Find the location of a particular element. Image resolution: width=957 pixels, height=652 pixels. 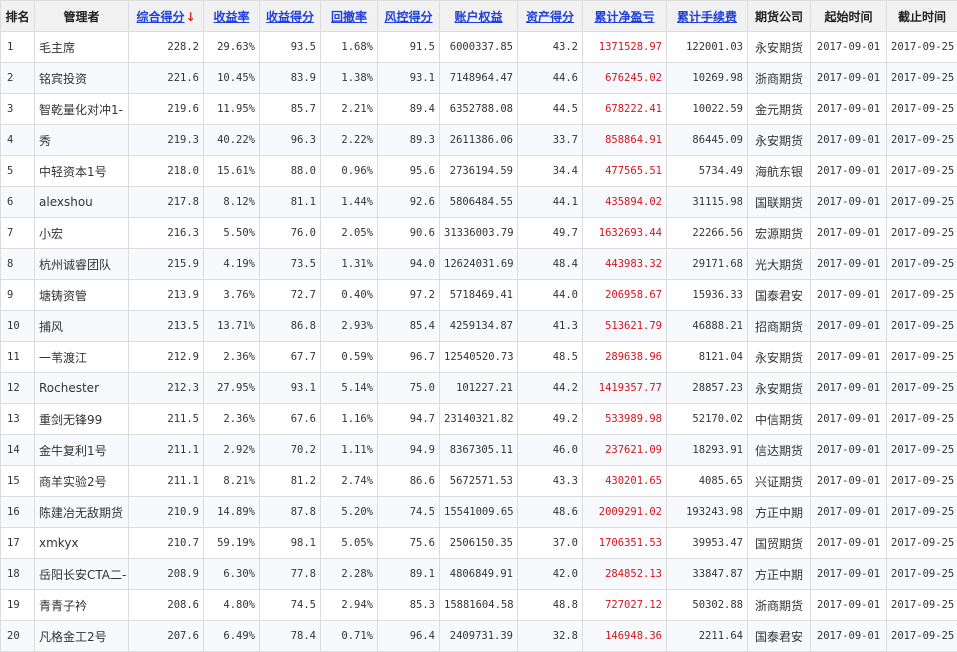

drawdown-cell: 5.14% is located at coordinates (349, 388).